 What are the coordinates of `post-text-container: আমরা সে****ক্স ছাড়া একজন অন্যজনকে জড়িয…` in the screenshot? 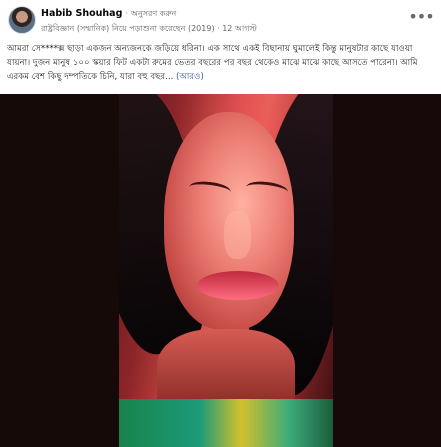 It's located at (219, 63).